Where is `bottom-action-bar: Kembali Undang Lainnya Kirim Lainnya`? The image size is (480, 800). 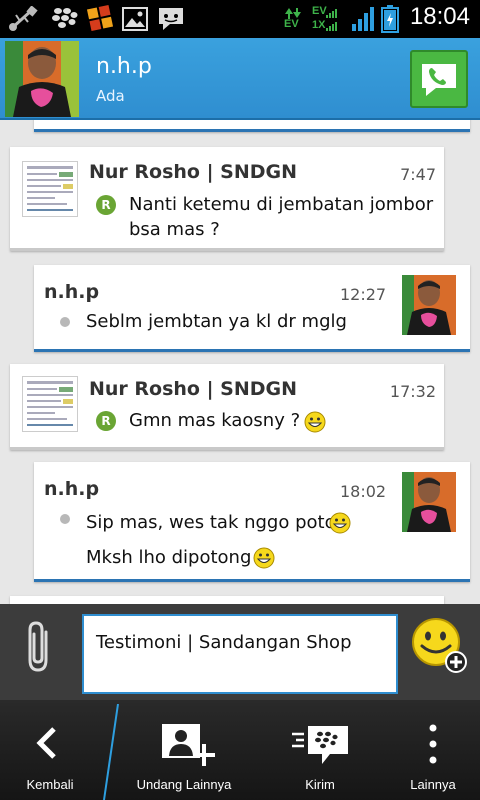
bottom-action-bar: Kembali Undang Lainnya Kirim Lainnya is located at coordinates (240, 750).